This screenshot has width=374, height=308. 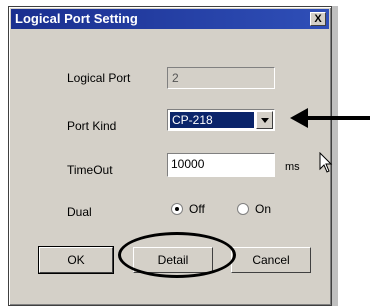 What do you see at coordinates (318, 19) in the screenshot?
I see `close-button: X` at bounding box center [318, 19].